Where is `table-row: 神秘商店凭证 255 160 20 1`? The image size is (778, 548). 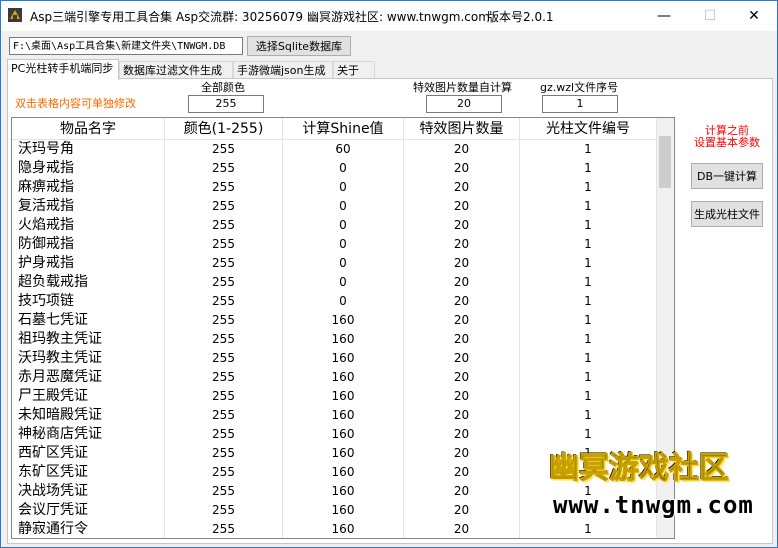 table-row: 神秘商店凭证 255 160 20 1 is located at coordinates (334, 434).